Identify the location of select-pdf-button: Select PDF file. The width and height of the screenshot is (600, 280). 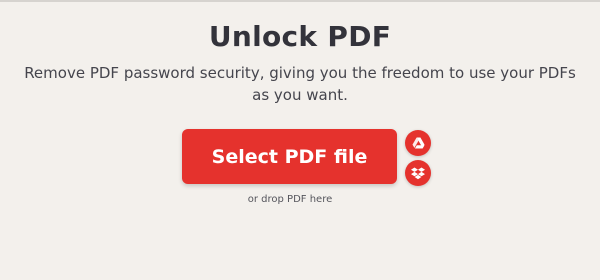
(289, 156).